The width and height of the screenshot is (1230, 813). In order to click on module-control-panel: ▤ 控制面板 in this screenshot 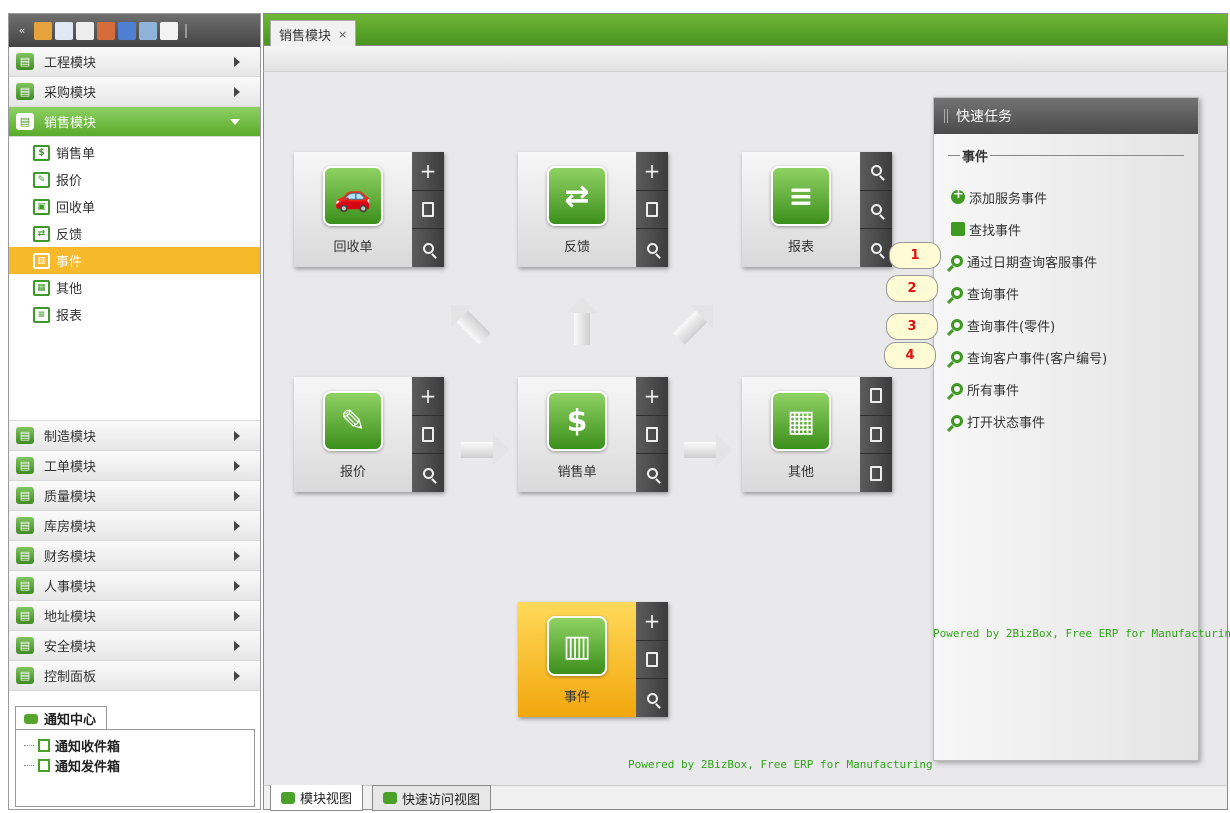, I will do `click(134, 676)`.